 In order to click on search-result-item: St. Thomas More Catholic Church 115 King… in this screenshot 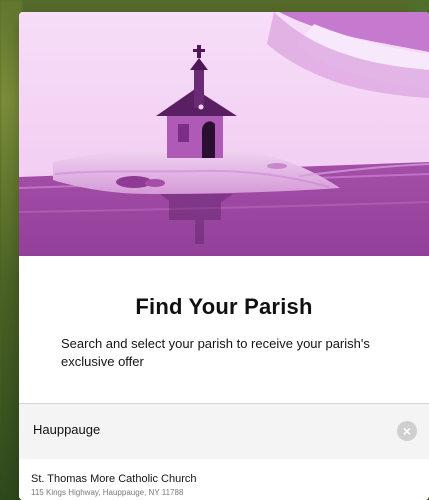, I will do `click(224, 479)`.